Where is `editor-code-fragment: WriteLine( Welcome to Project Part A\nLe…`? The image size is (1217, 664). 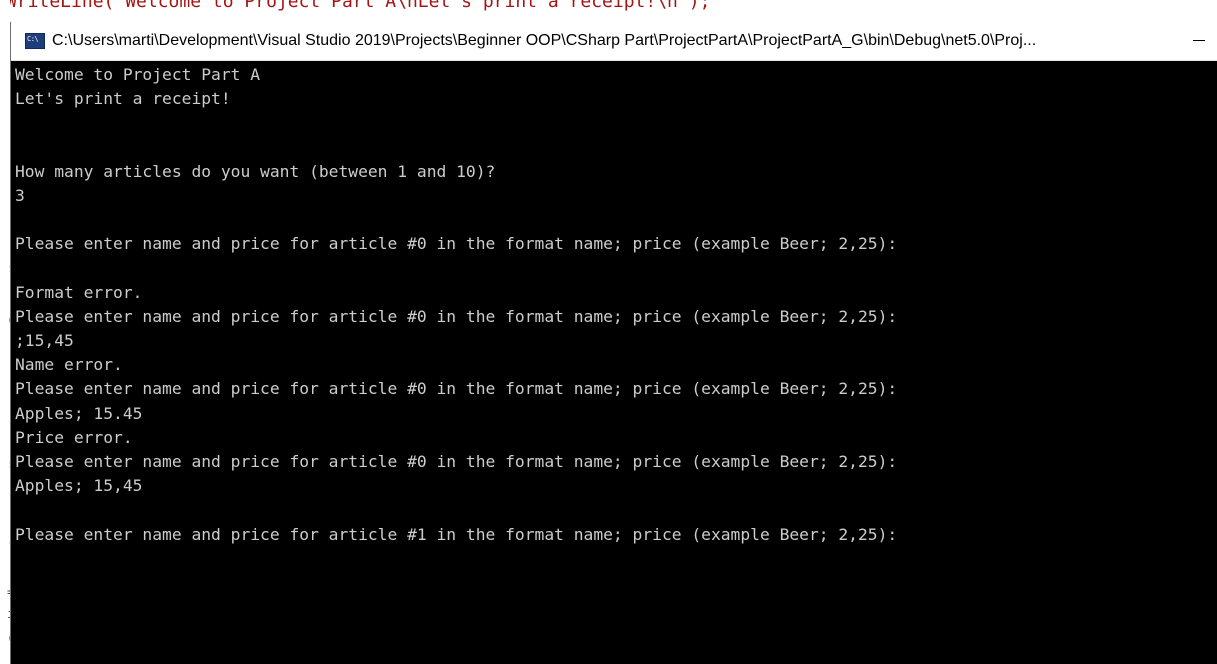 editor-code-fragment: WriteLine( Welcome to Project Part A\nLe… is located at coordinates (358, 6).